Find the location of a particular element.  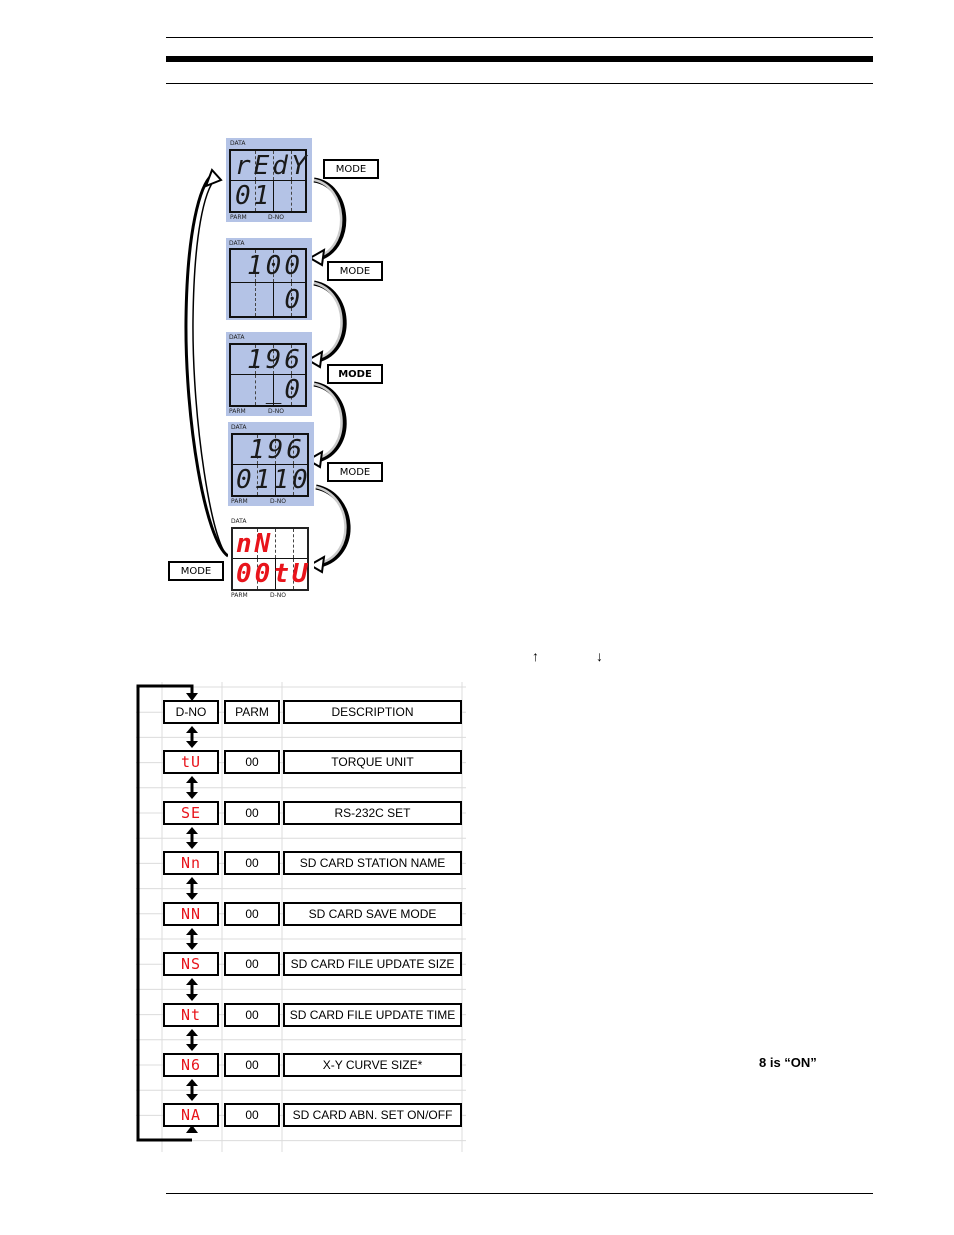

lcd-screen-ready: DATA rEdY 01 PARM D-NO is located at coordinates (269, 180).